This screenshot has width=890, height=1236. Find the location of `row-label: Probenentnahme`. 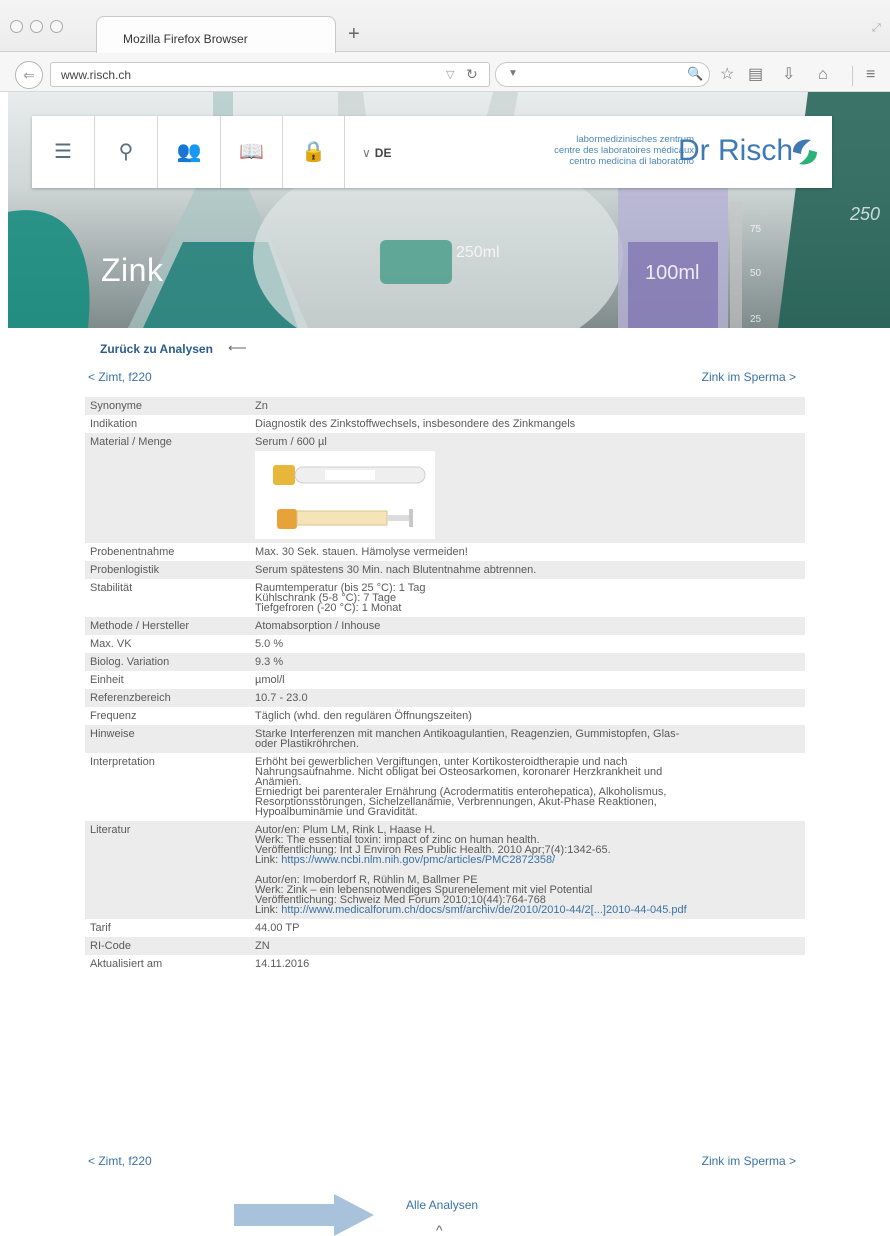

row-label: Probenentnahme is located at coordinates (132, 552).